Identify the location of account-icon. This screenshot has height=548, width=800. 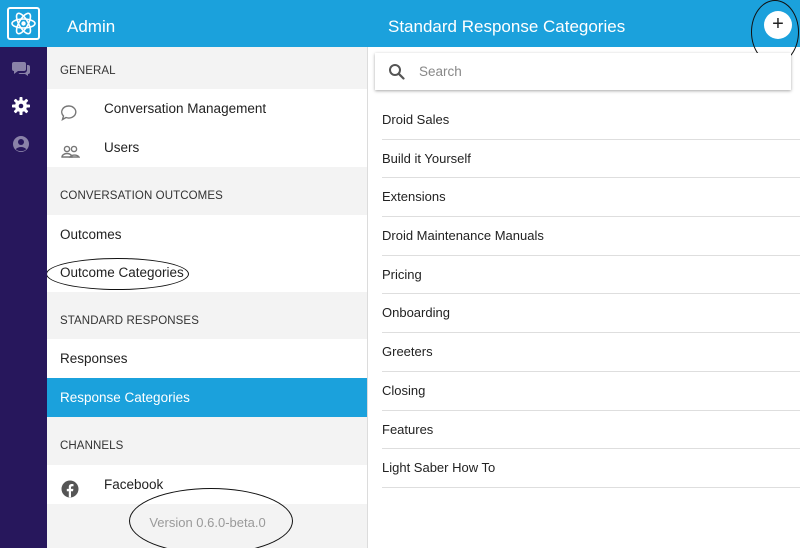
(21, 144).